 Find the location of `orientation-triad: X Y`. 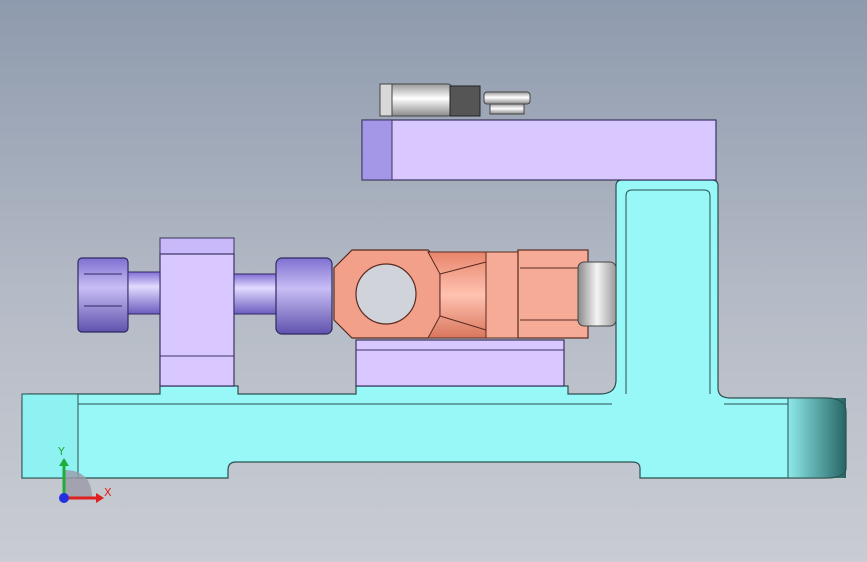

orientation-triad: X Y is located at coordinates (84, 474).